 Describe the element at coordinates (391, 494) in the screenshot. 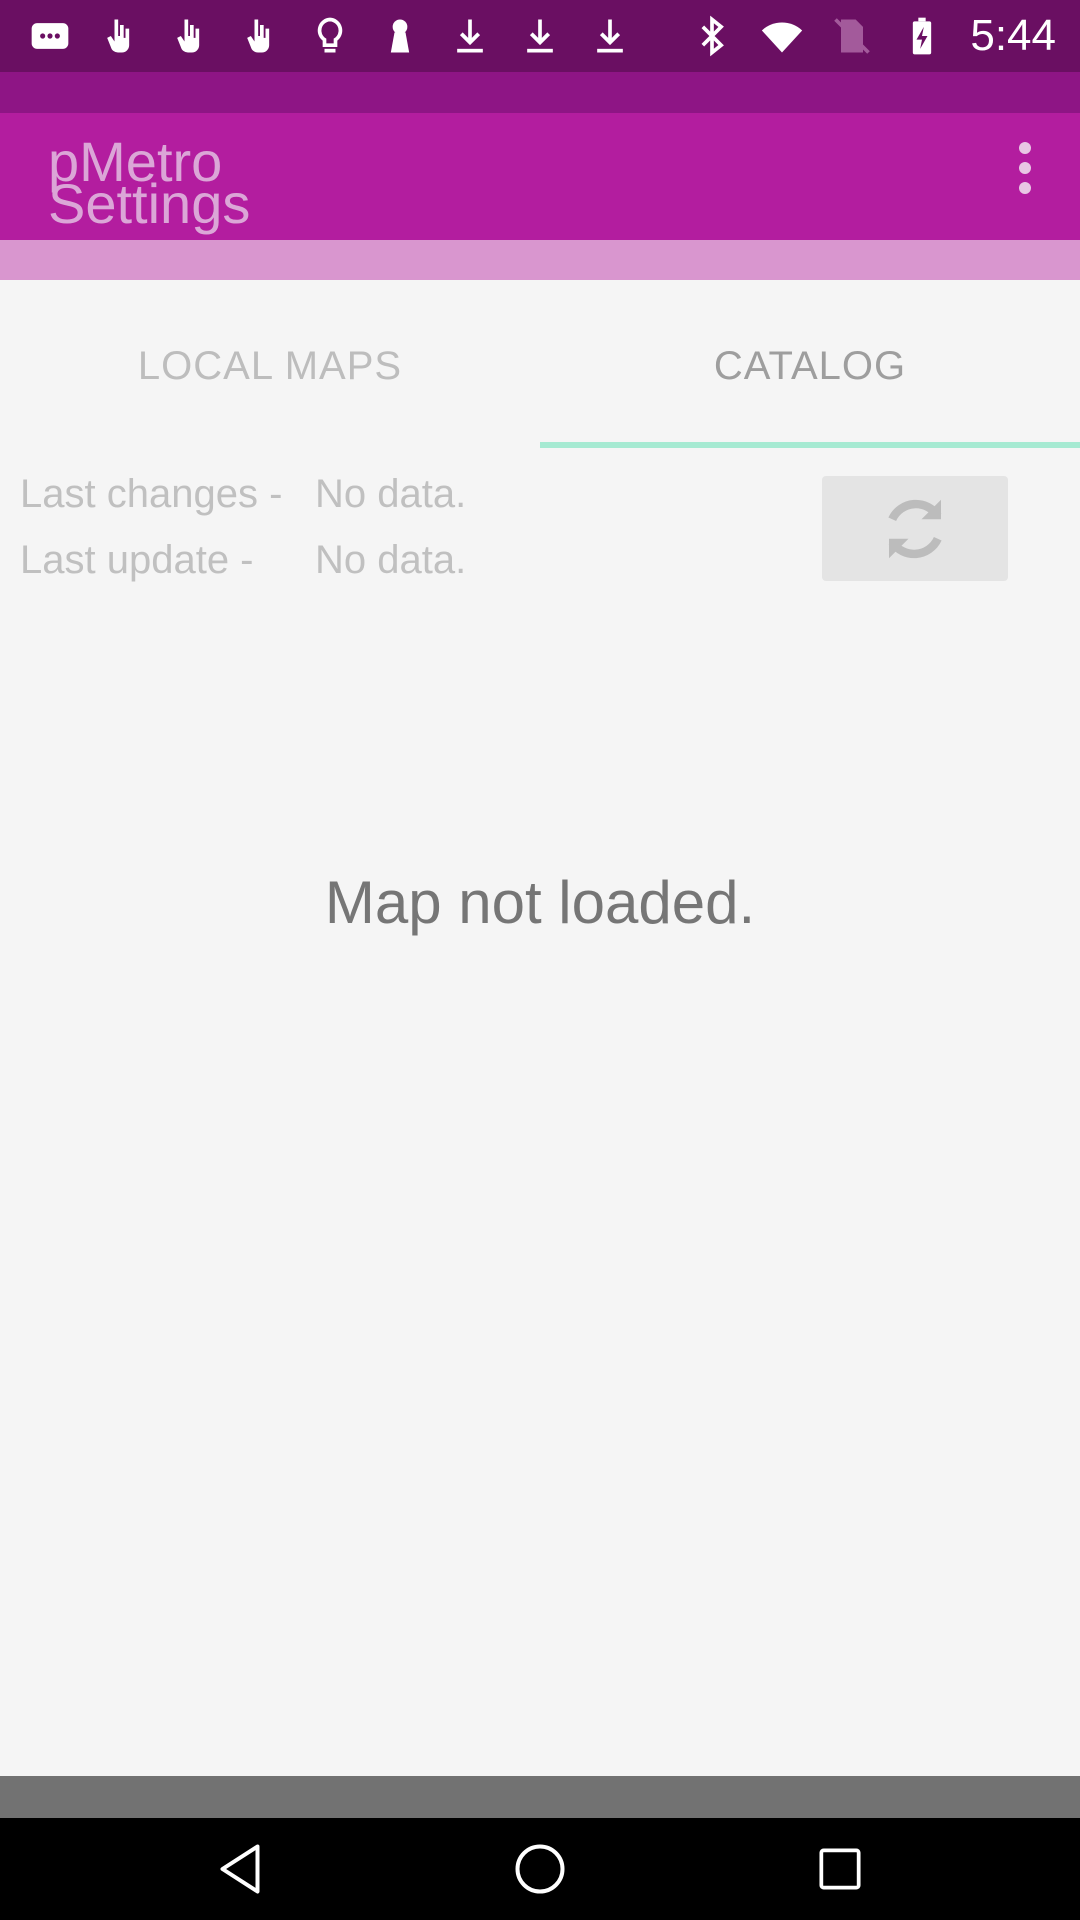

I see `last-changes-value: No data.` at that location.